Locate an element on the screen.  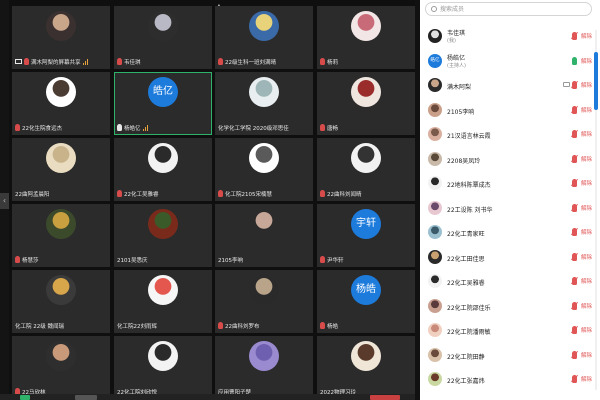
video-tile: 杨慧莎 is located at coordinates (61, 235).